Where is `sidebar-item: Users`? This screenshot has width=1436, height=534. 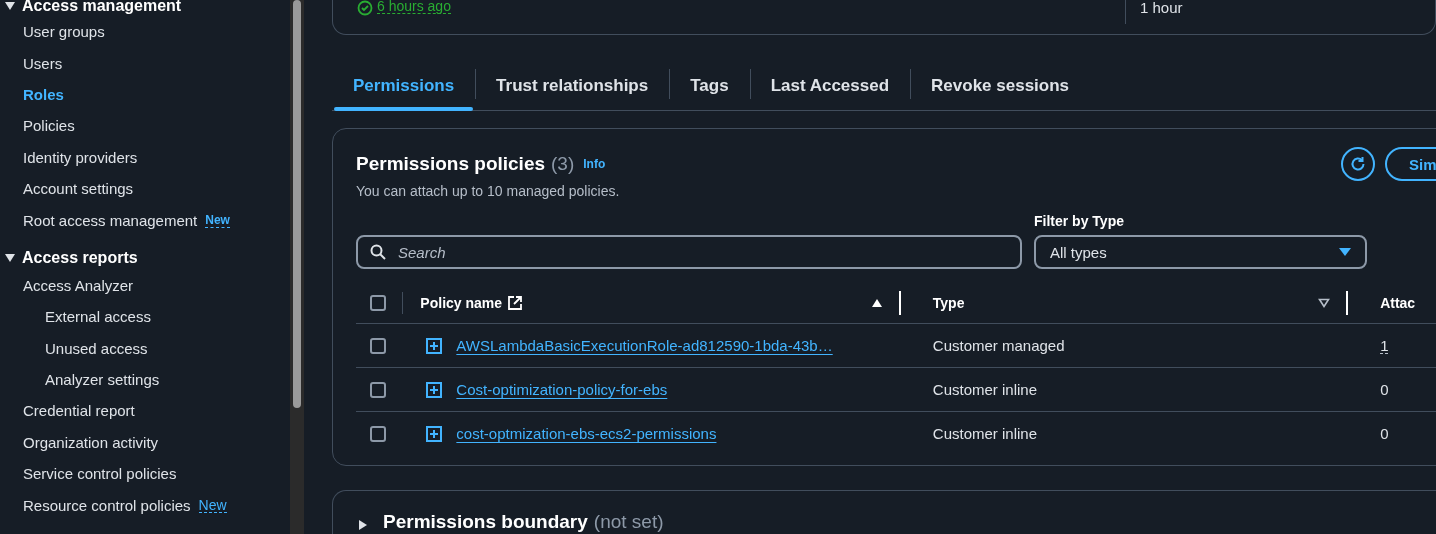 sidebar-item: Users is located at coordinates (43, 63).